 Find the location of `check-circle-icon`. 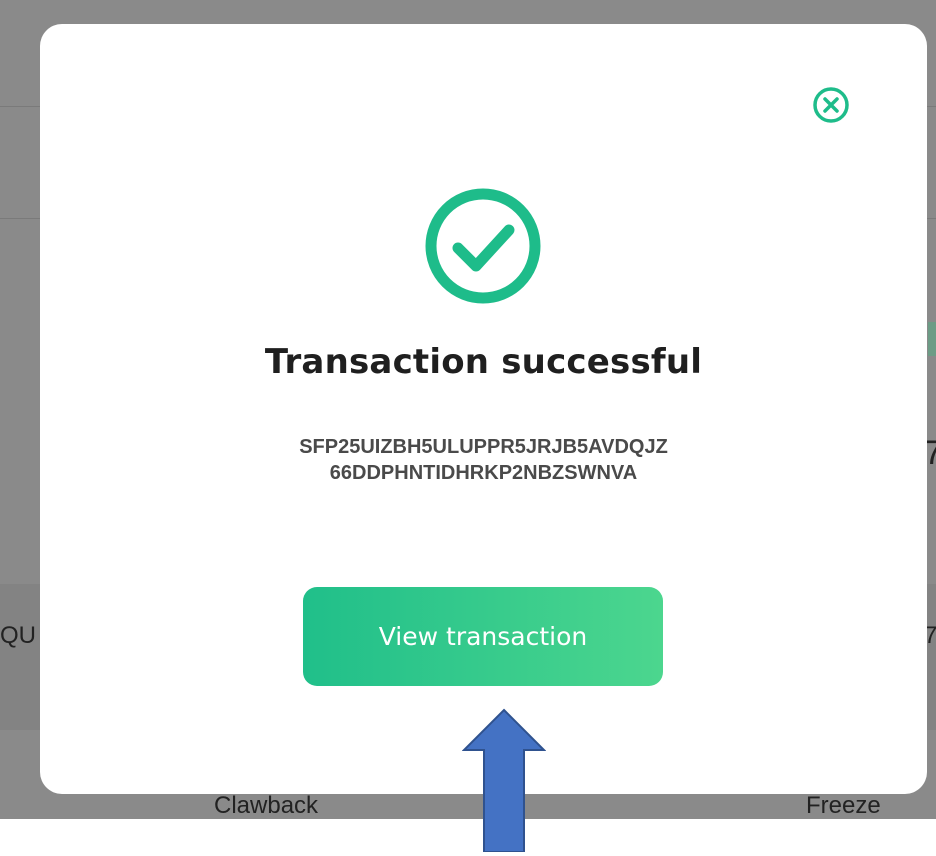

check-circle-icon is located at coordinates (483, 246).